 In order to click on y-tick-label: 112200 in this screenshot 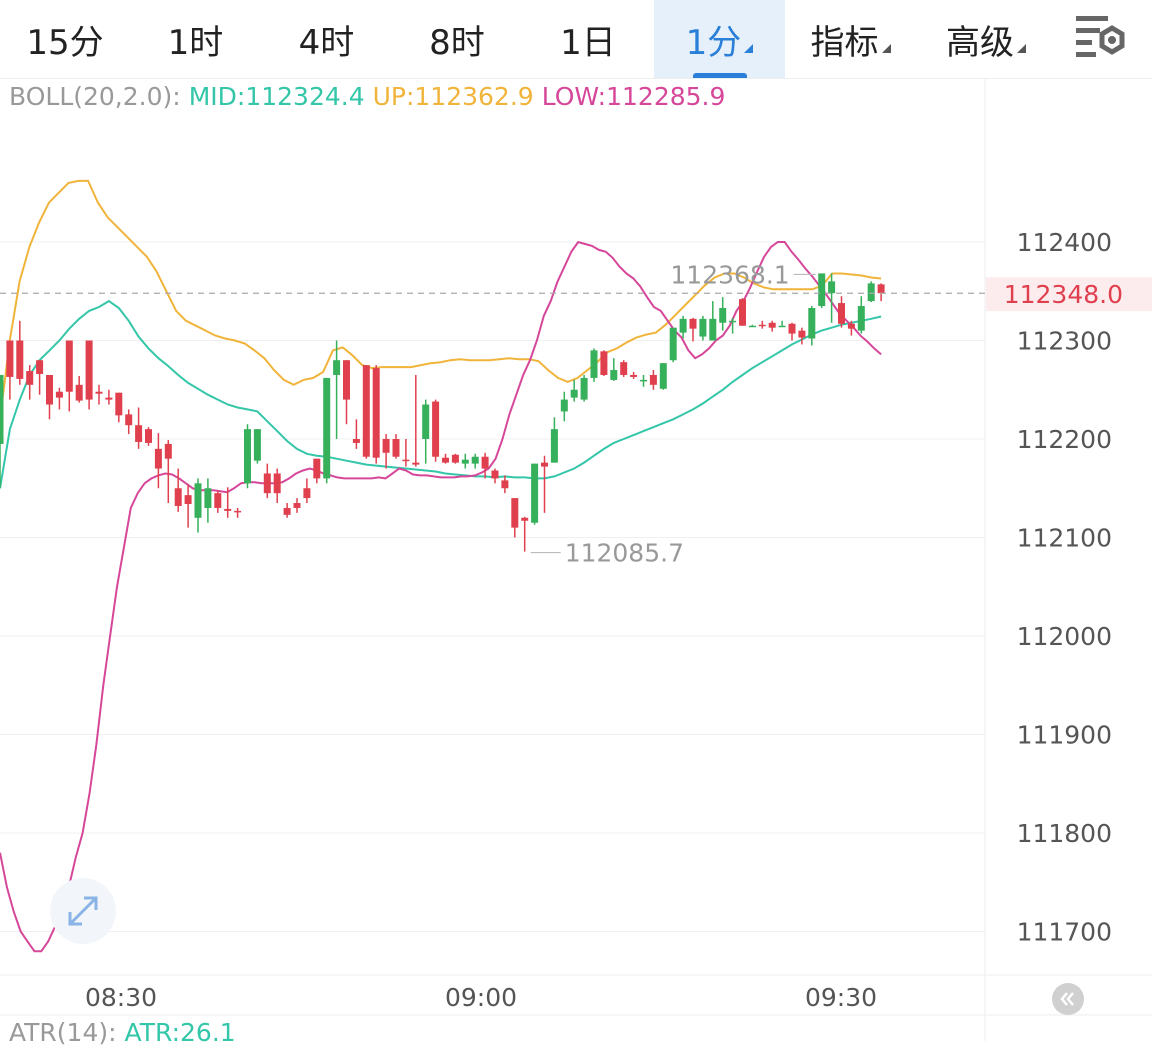, I will do `click(1064, 439)`.